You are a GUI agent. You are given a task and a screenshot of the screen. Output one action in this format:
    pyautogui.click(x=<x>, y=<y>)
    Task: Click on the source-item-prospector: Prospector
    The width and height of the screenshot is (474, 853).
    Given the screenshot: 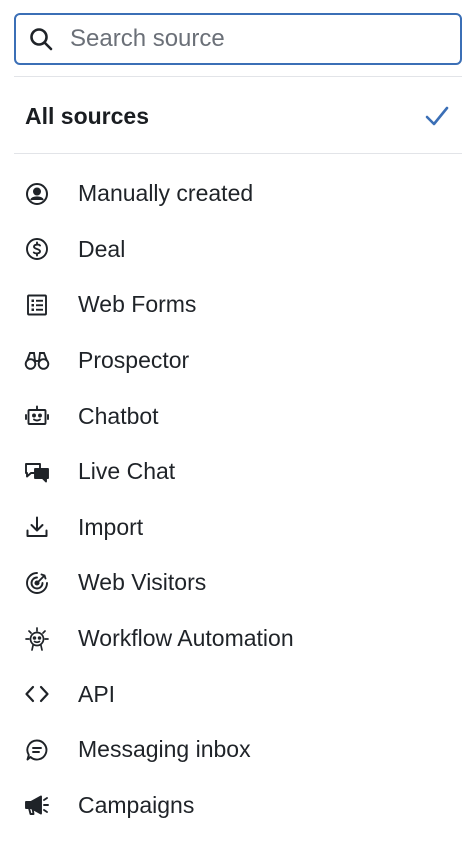 What is the action you would take?
    pyautogui.click(x=238, y=361)
    